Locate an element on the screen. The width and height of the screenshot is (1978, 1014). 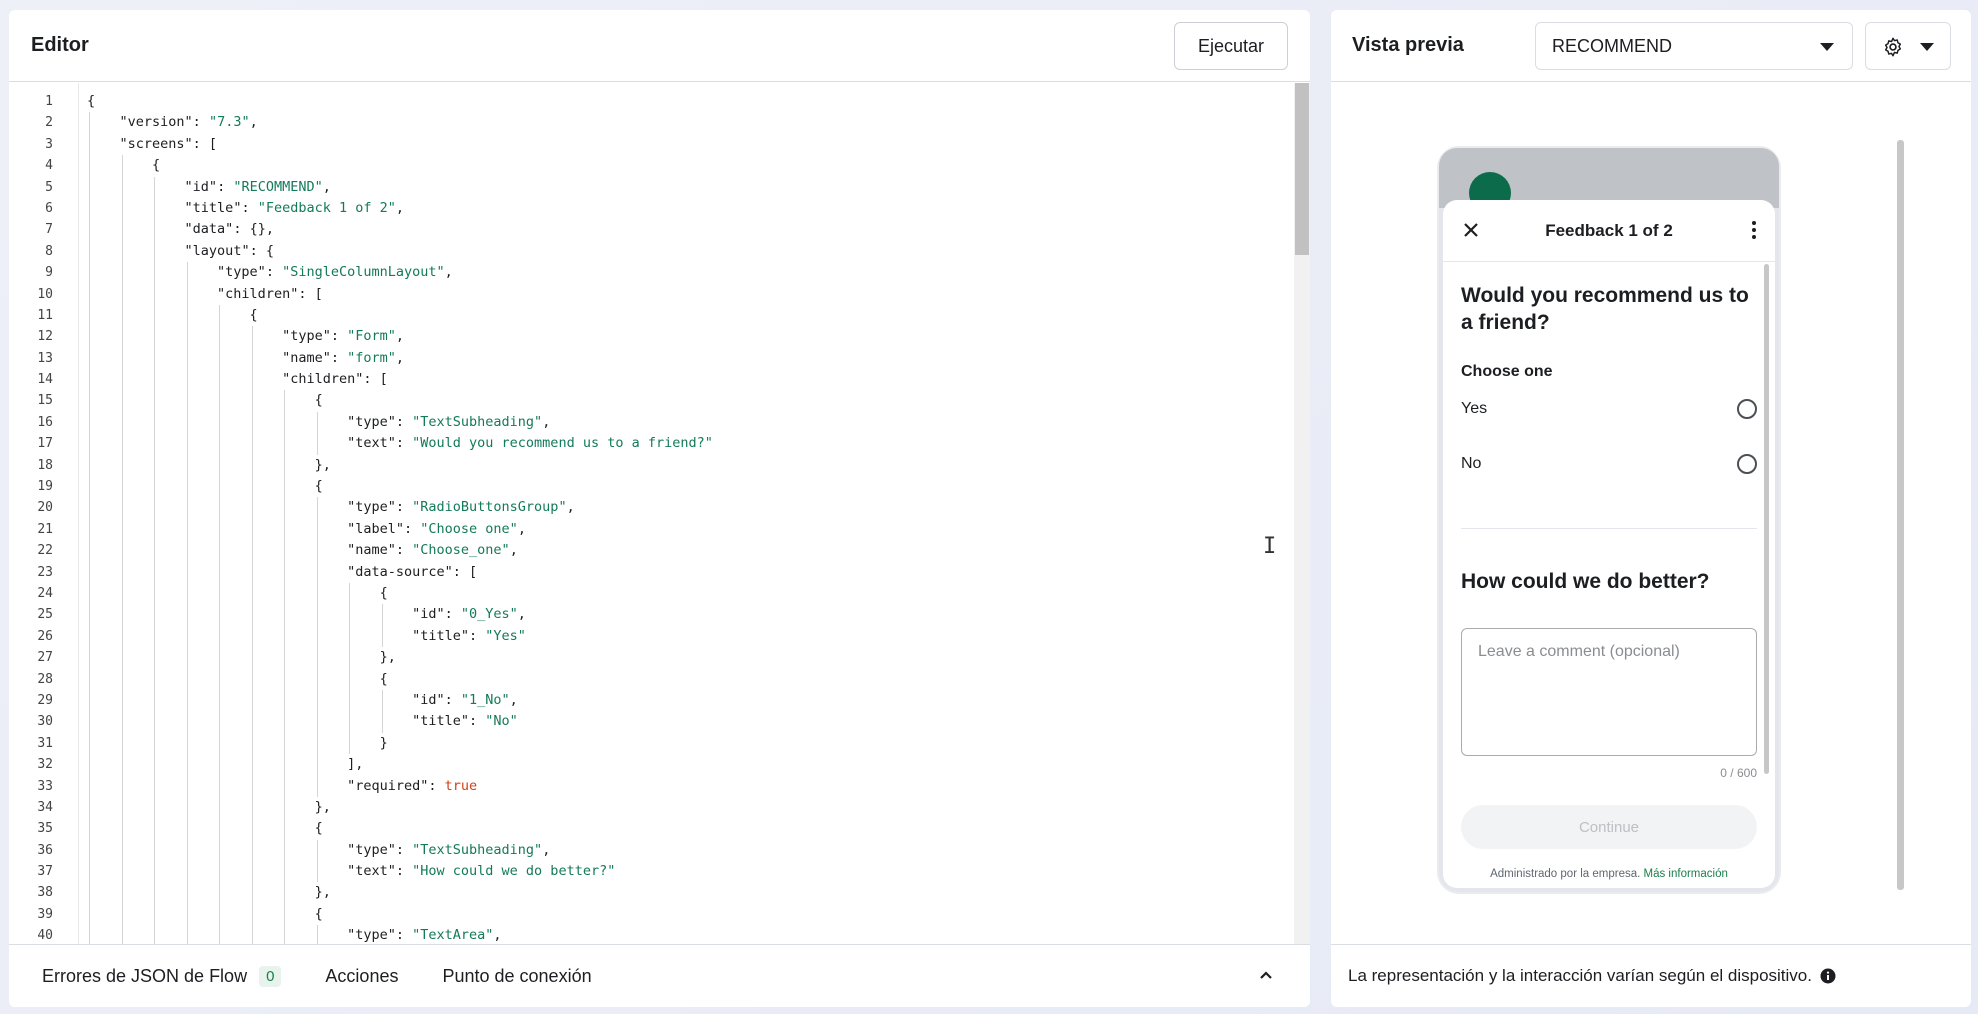
code-line: 35 { is located at coordinates (651, 829).